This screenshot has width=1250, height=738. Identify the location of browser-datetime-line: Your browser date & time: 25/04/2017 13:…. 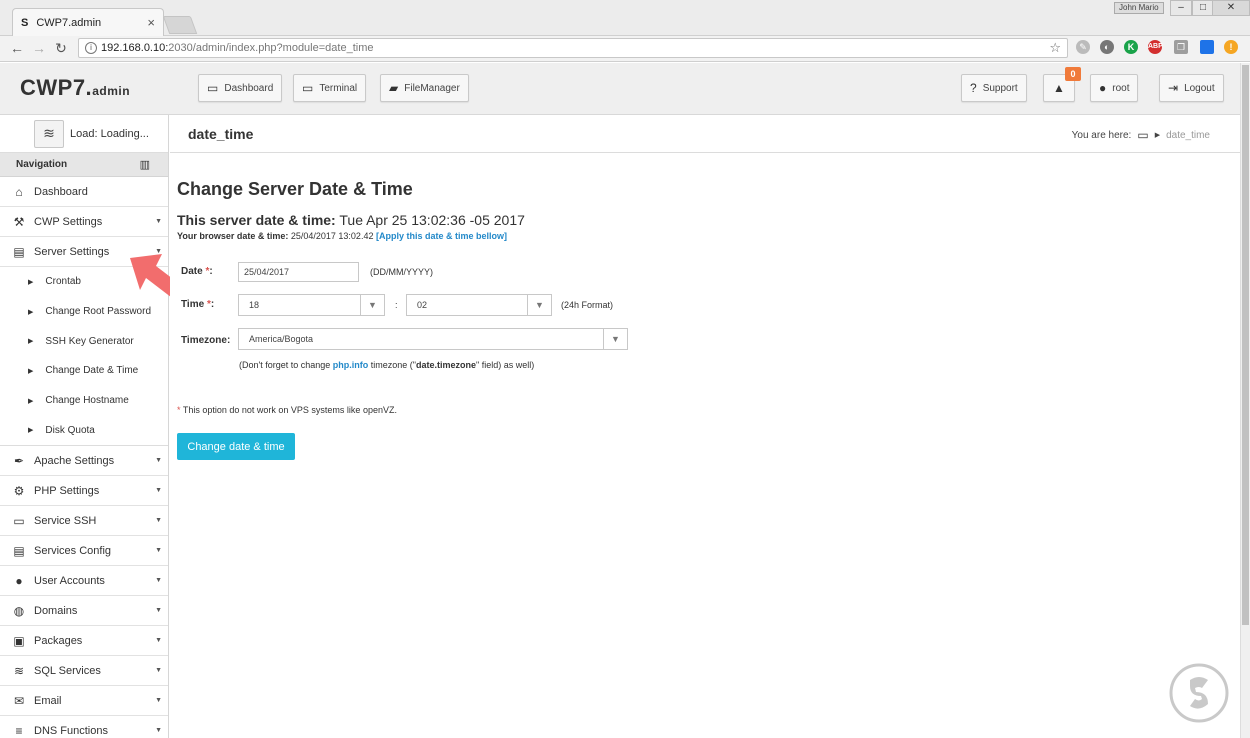
(342, 236).